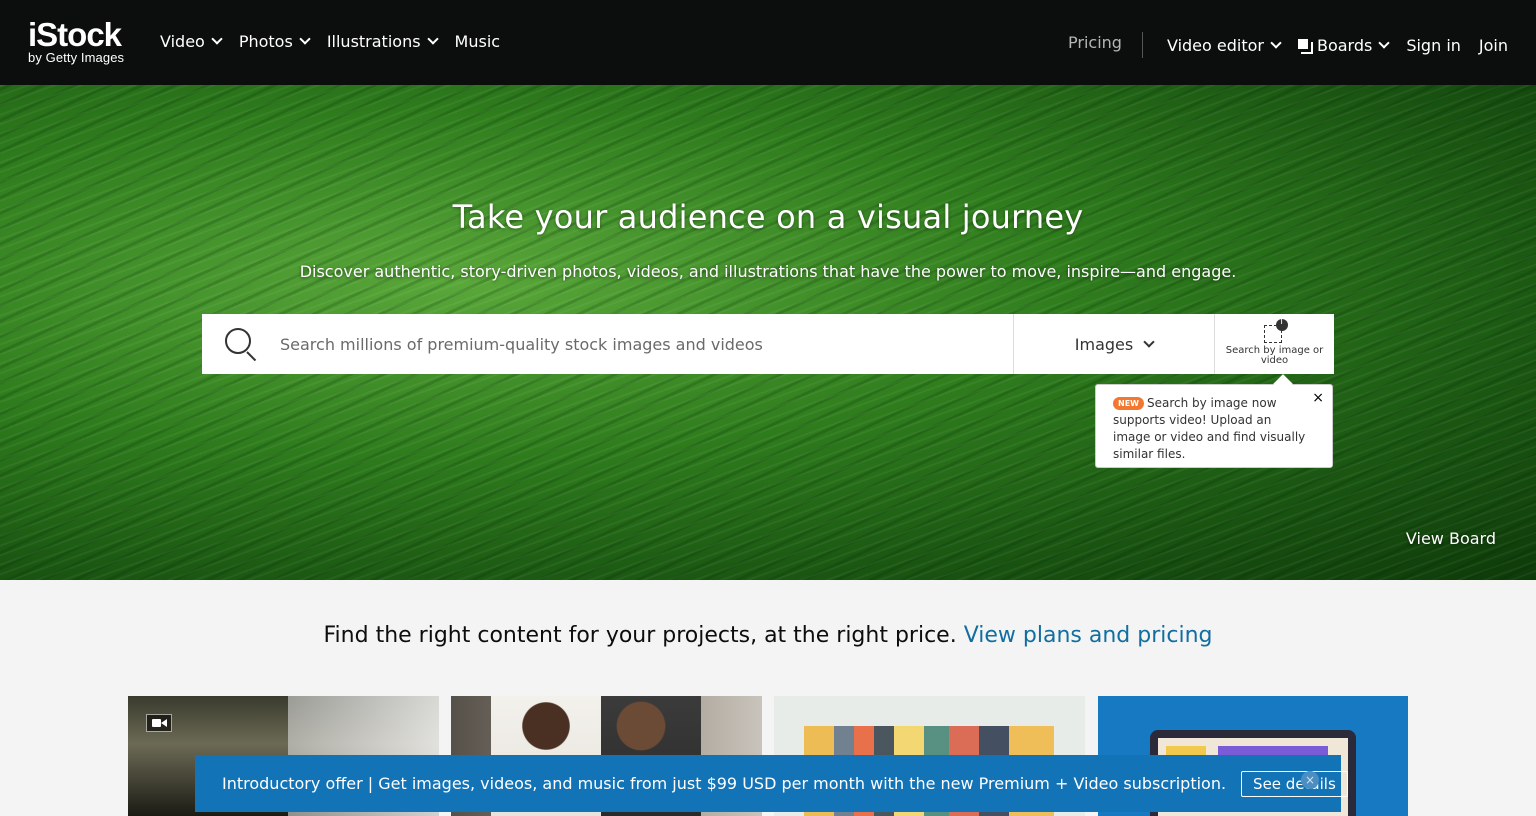  What do you see at coordinates (1104, 344) in the screenshot?
I see `search-type-value: Images` at bounding box center [1104, 344].